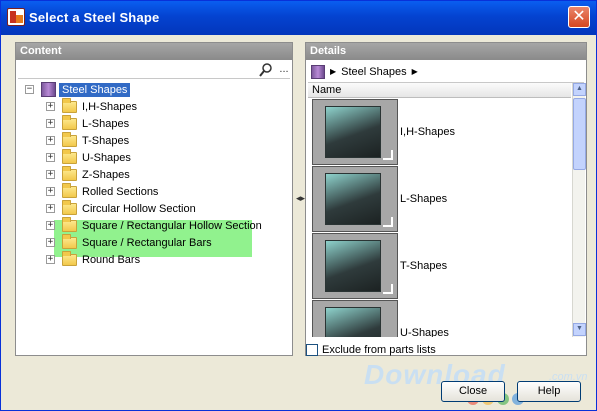  Describe the element at coordinates (106, 175) in the screenshot. I see `tree-item-label: Z-Shapes` at that location.